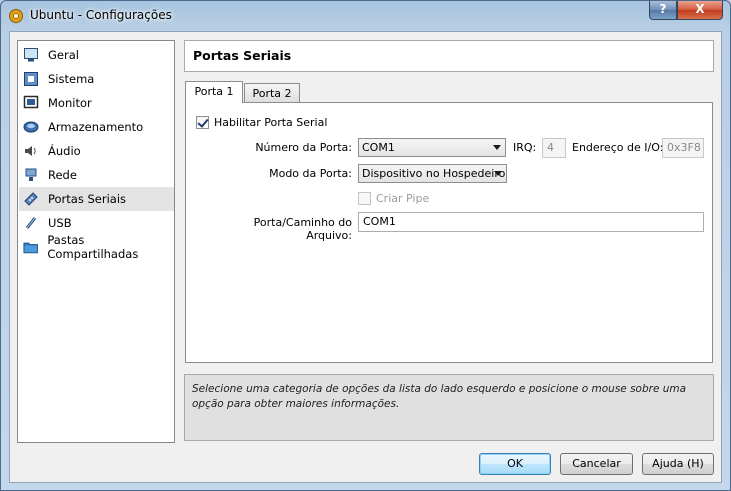 The image size is (731, 491). I want to click on tab-porta-2: Porta 2, so click(272, 93).